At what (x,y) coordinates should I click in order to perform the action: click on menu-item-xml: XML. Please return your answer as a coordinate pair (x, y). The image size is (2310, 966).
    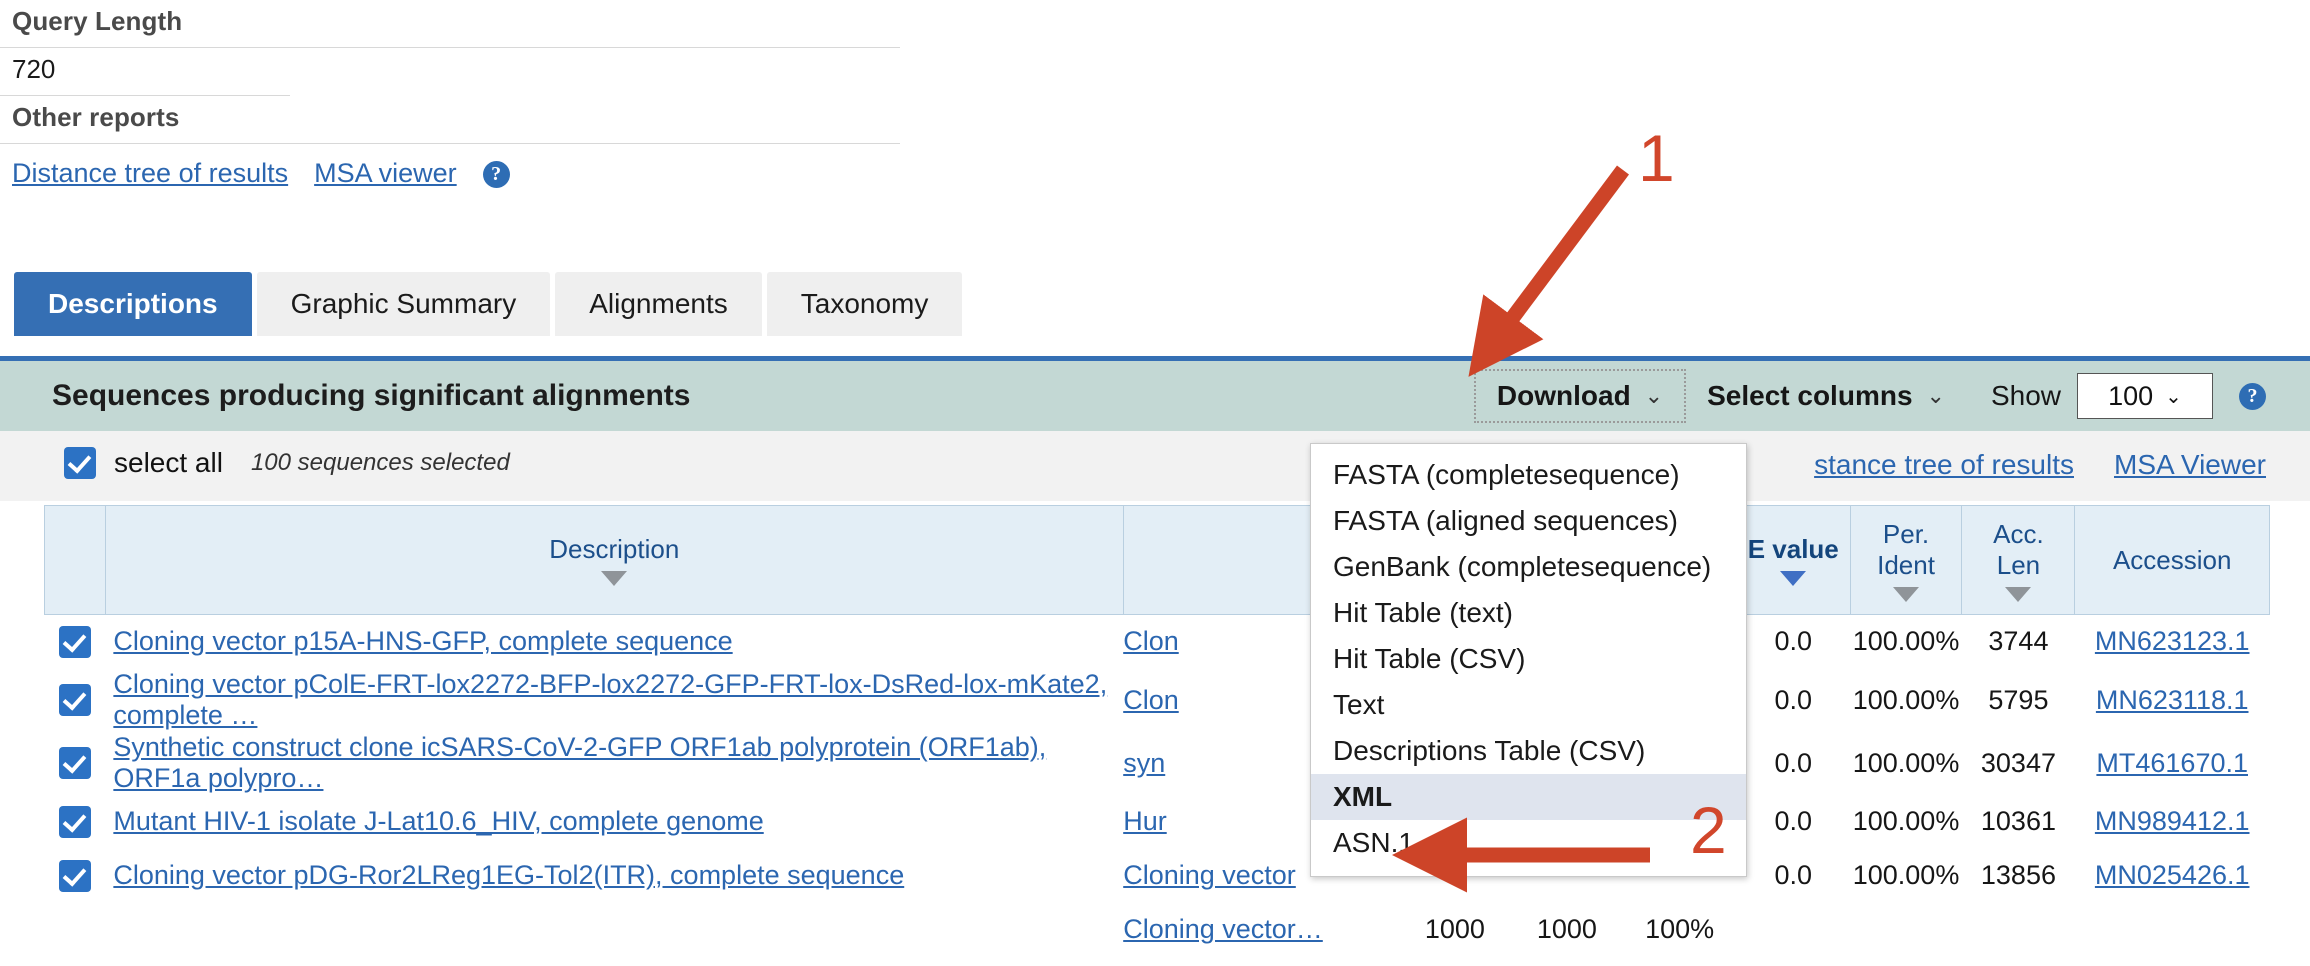
    Looking at the image, I should click on (1528, 797).